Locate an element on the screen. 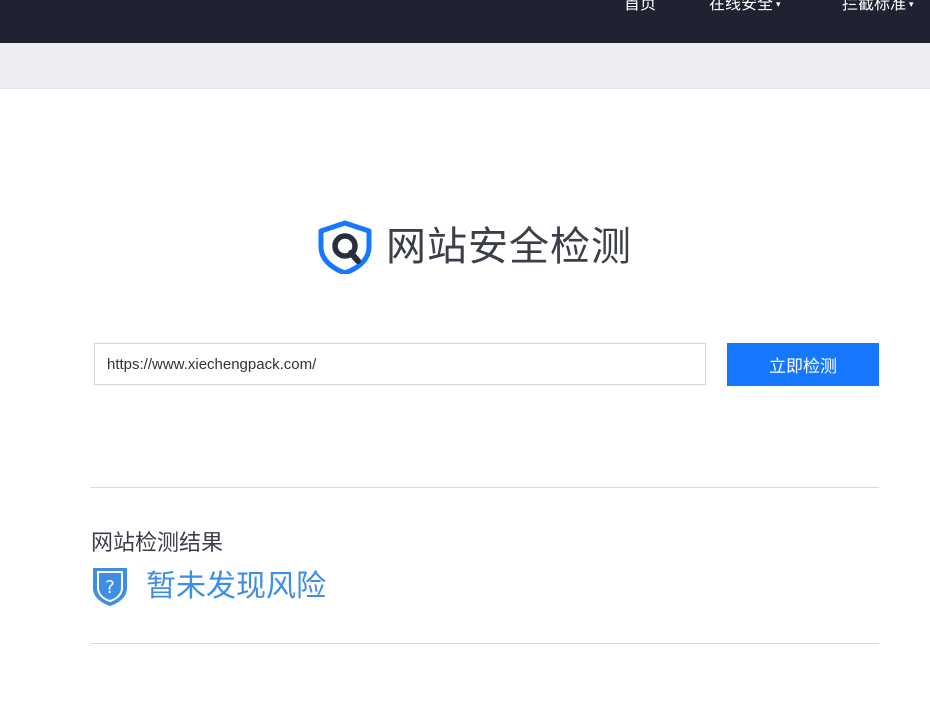 This screenshot has width=930, height=717. top-navigation-bar: 首页 在线安全 ▾ 拦截标准 ▾ is located at coordinates (465, 21).